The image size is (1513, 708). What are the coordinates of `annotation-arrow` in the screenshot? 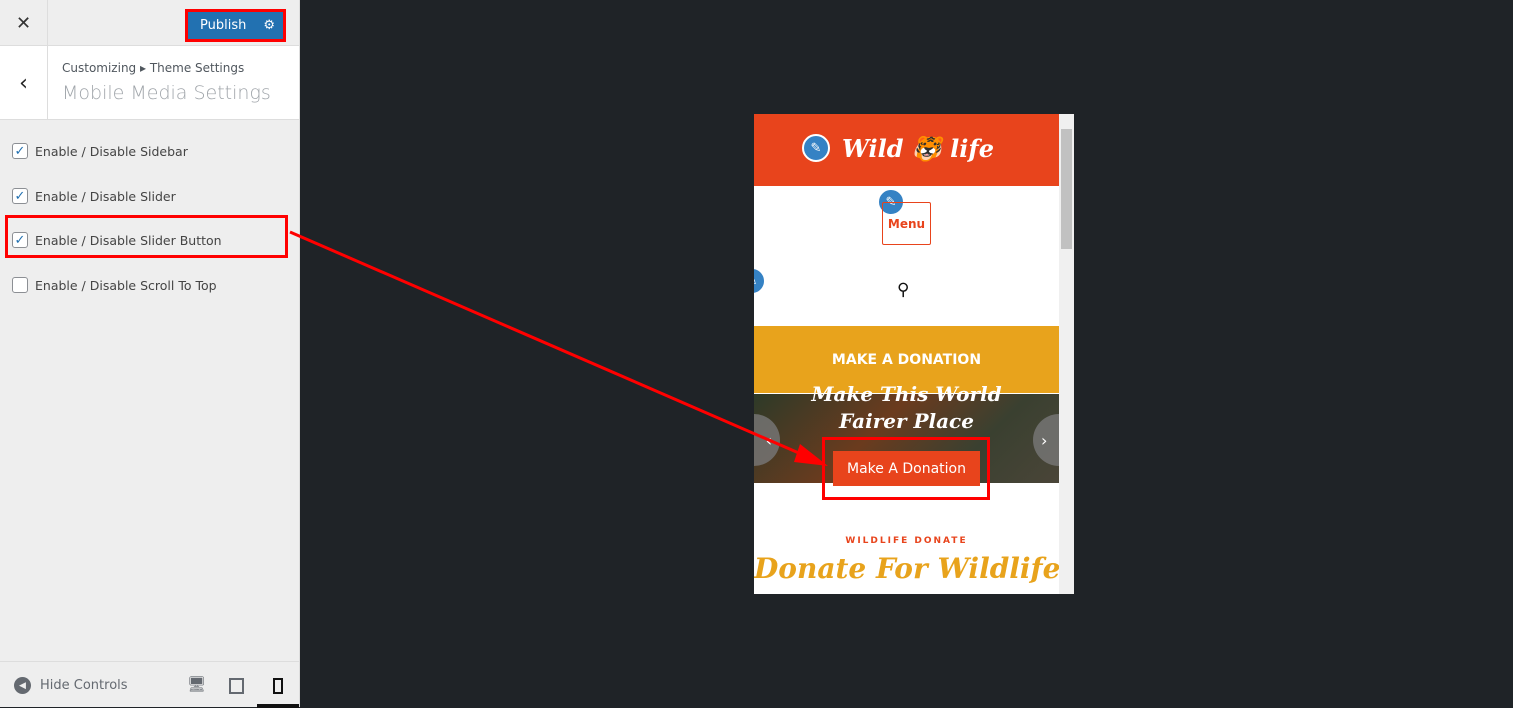 It's located at (558, 348).